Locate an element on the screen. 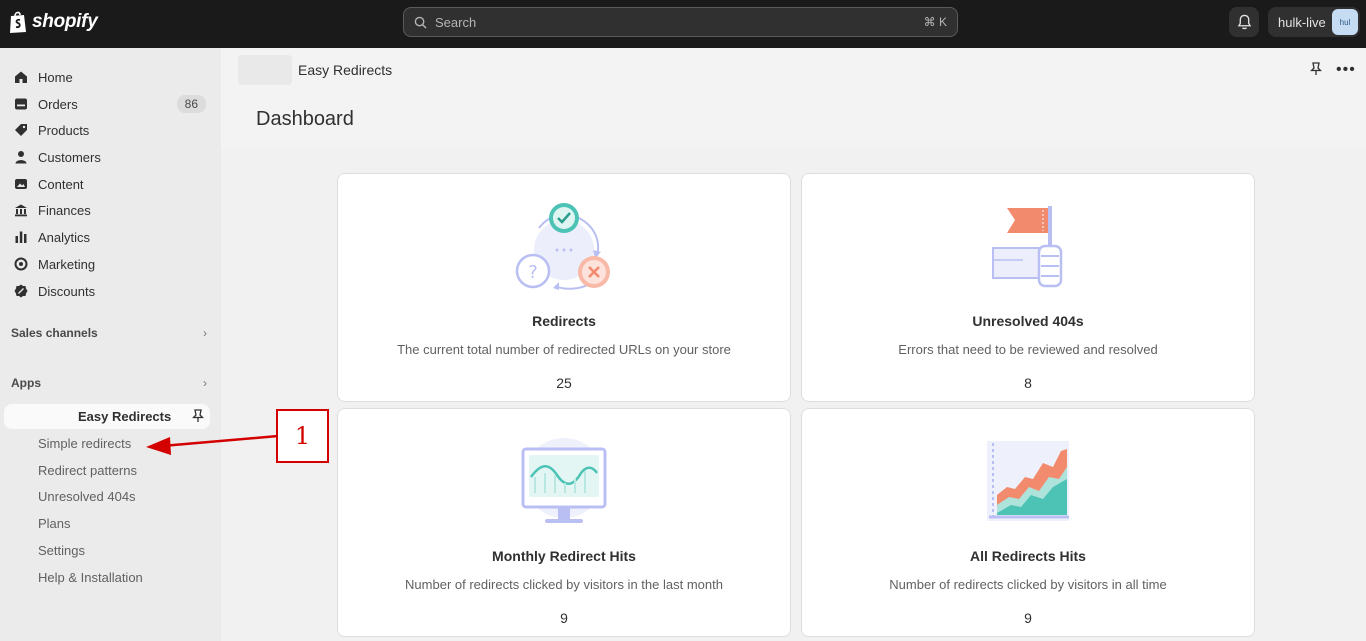  store-menu-button: hulk-live hul is located at coordinates (1314, 22).